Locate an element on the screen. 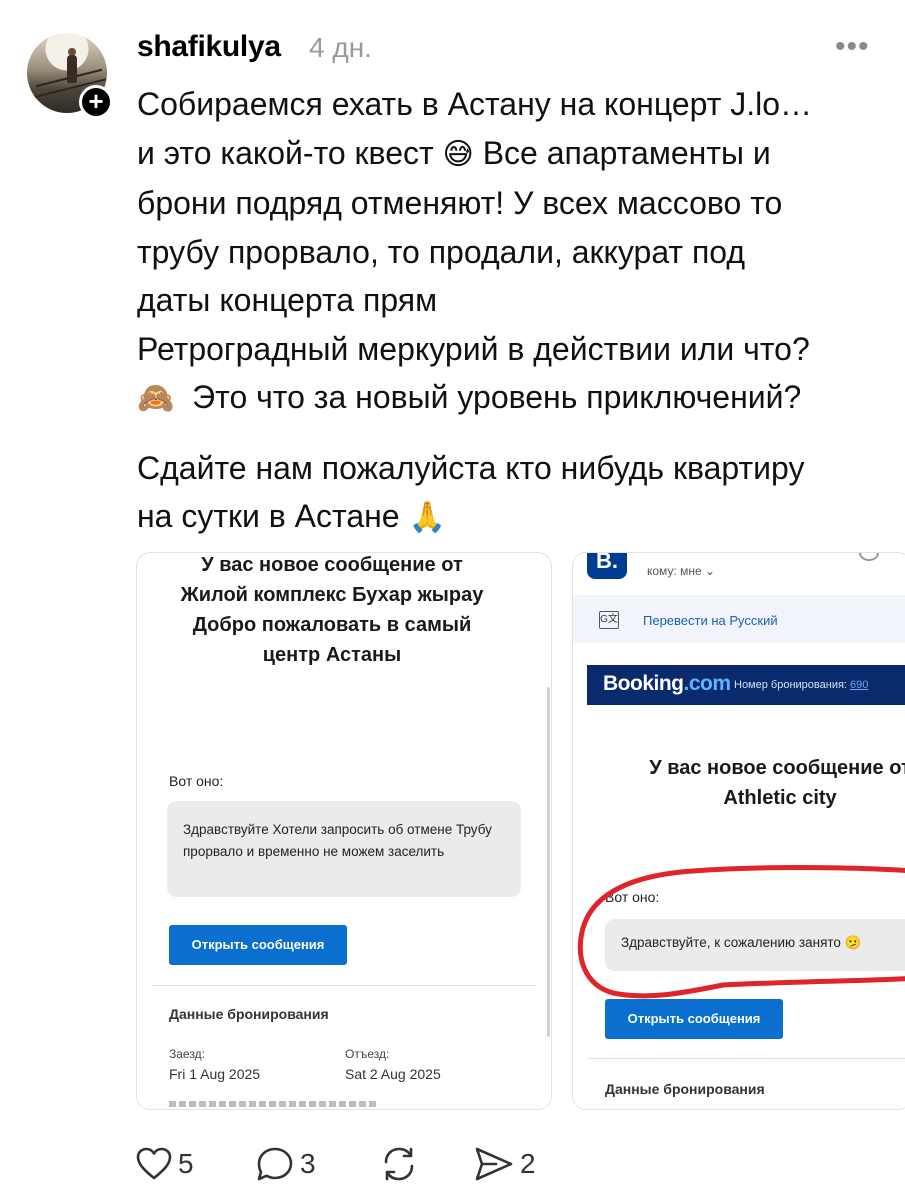 This screenshot has height=1200, width=905. recipient-label: кому: мне ⌄ is located at coordinates (681, 571).